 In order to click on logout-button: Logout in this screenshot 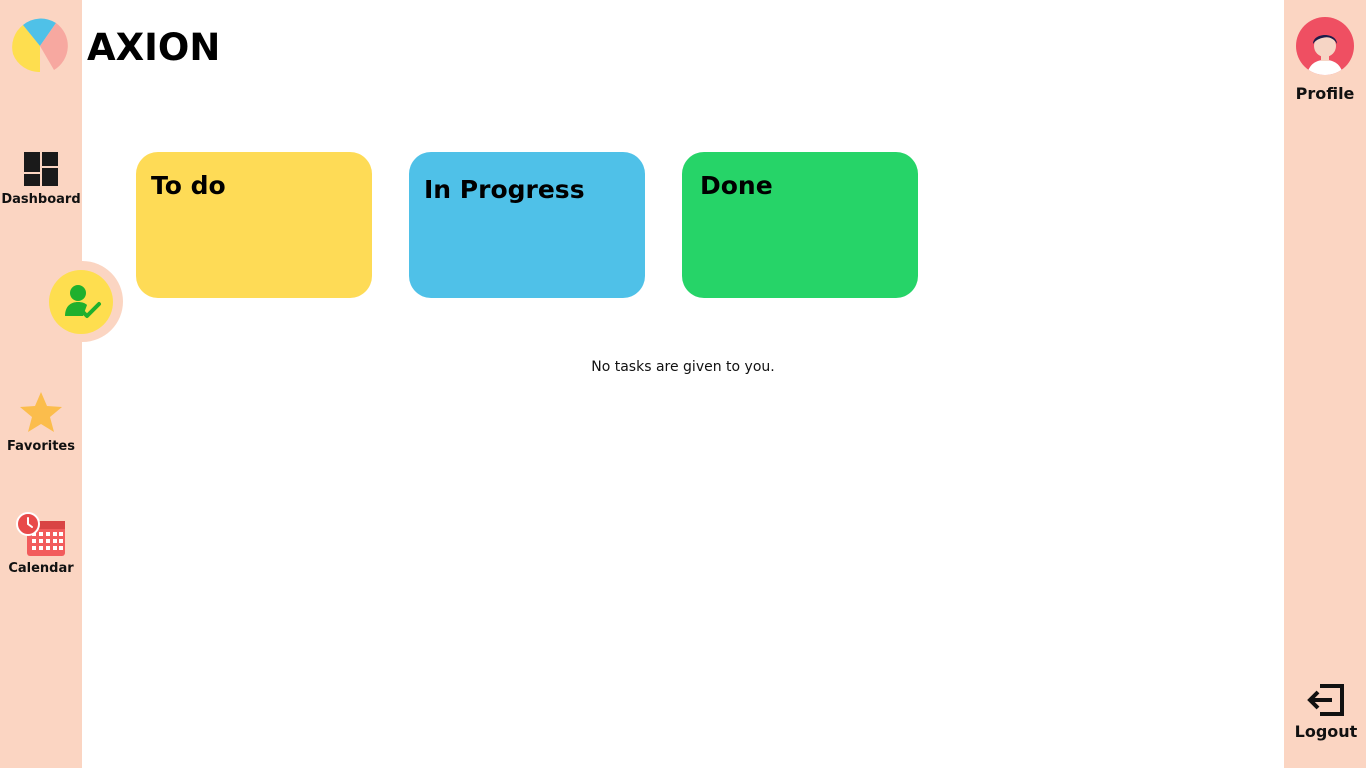, I will do `click(1325, 711)`.